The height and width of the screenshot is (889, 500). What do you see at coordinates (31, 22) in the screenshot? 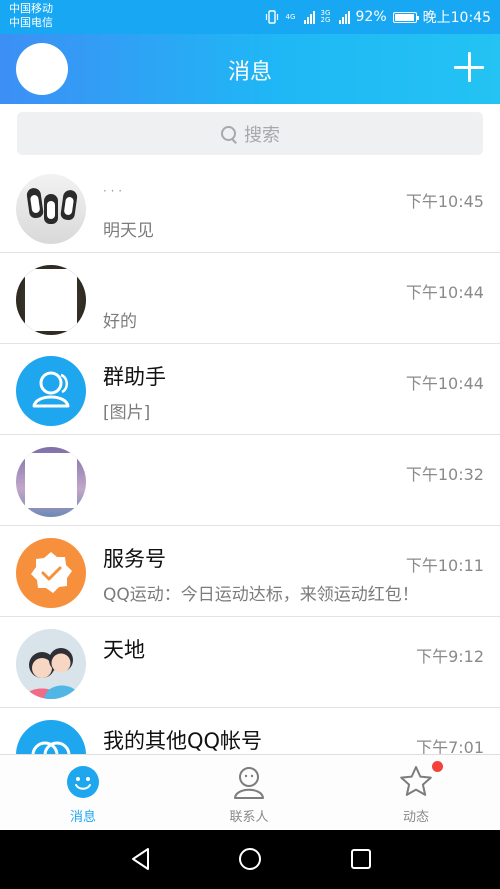
I see `carrier-2: 中国电信` at bounding box center [31, 22].